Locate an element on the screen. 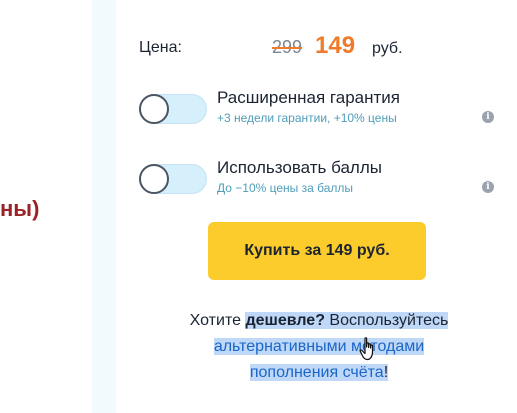  warranty-subtitle: +3 недели гарантии, +10% цены is located at coordinates (307, 118).